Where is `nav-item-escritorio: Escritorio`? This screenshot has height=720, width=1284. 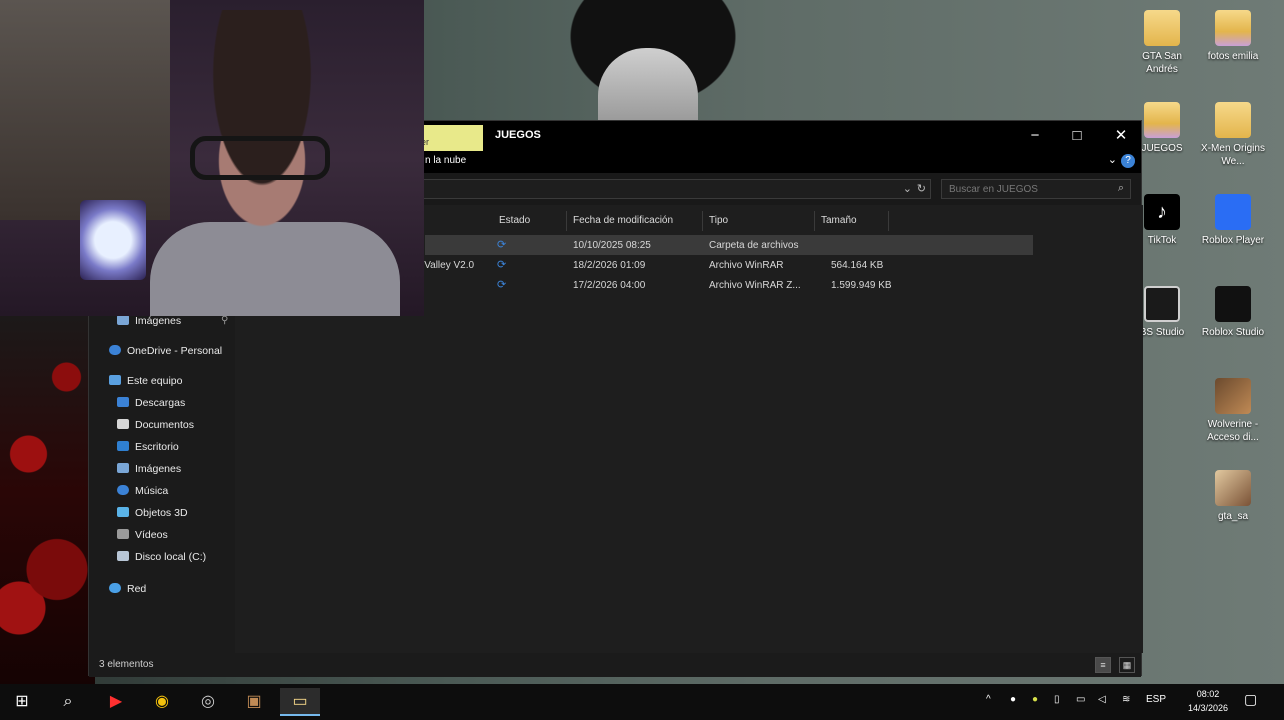 nav-item-escritorio: Escritorio is located at coordinates (148, 449).